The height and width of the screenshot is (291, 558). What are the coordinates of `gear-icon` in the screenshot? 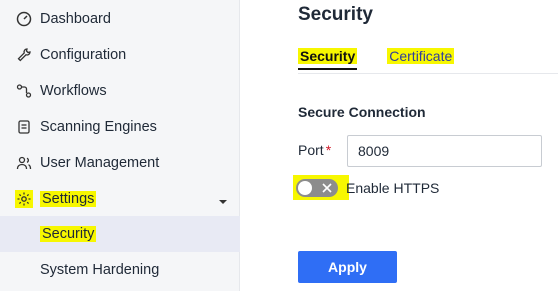 It's located at (24, 199).